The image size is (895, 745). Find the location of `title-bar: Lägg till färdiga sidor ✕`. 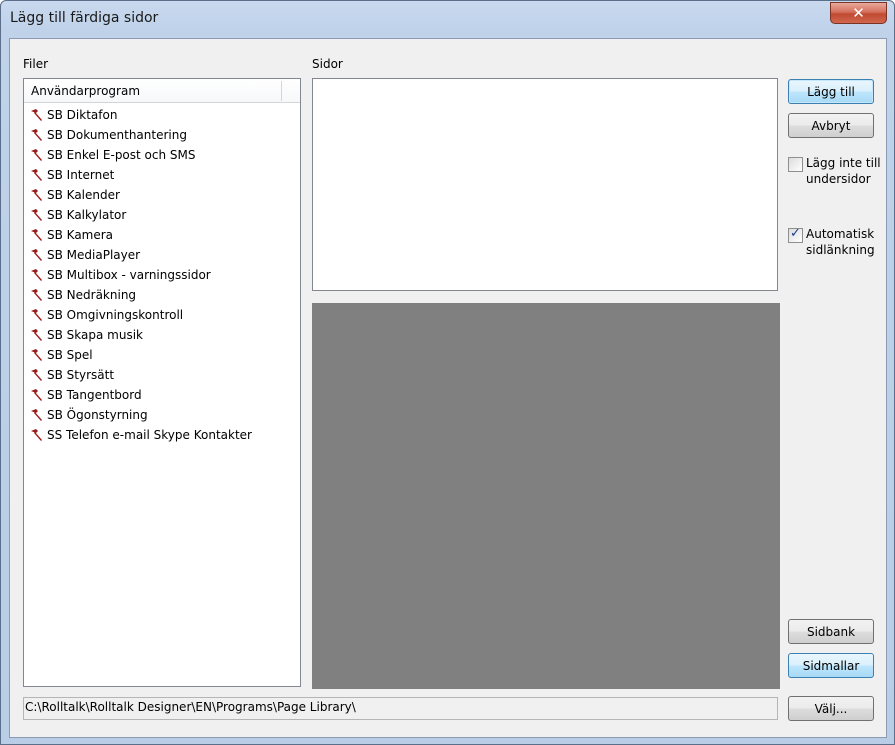

title-bar: Lägg till färdiga sidor ✕ is located at coordinates (447, 18).